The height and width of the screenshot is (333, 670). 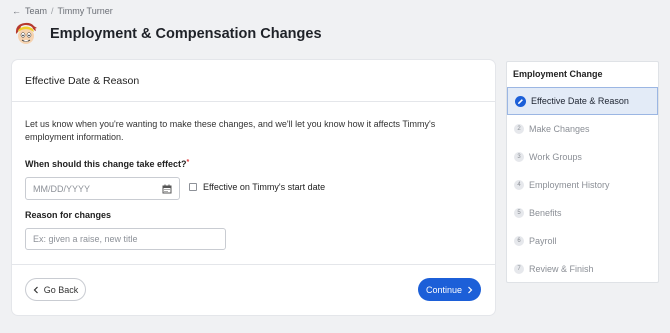 I want to click on go-back-label: Go Back, so click(x=61, y=289).